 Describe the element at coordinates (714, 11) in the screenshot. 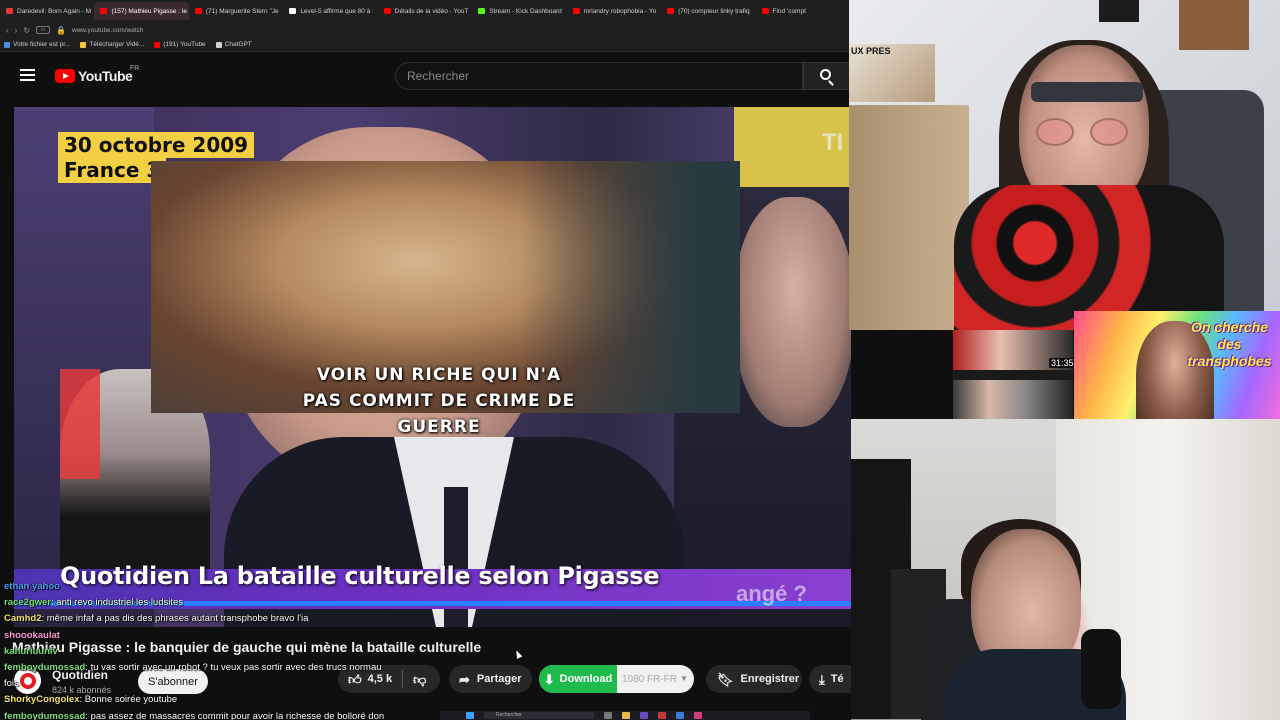

I see `tab-label: (70) compteur linky trafiq` at that location.